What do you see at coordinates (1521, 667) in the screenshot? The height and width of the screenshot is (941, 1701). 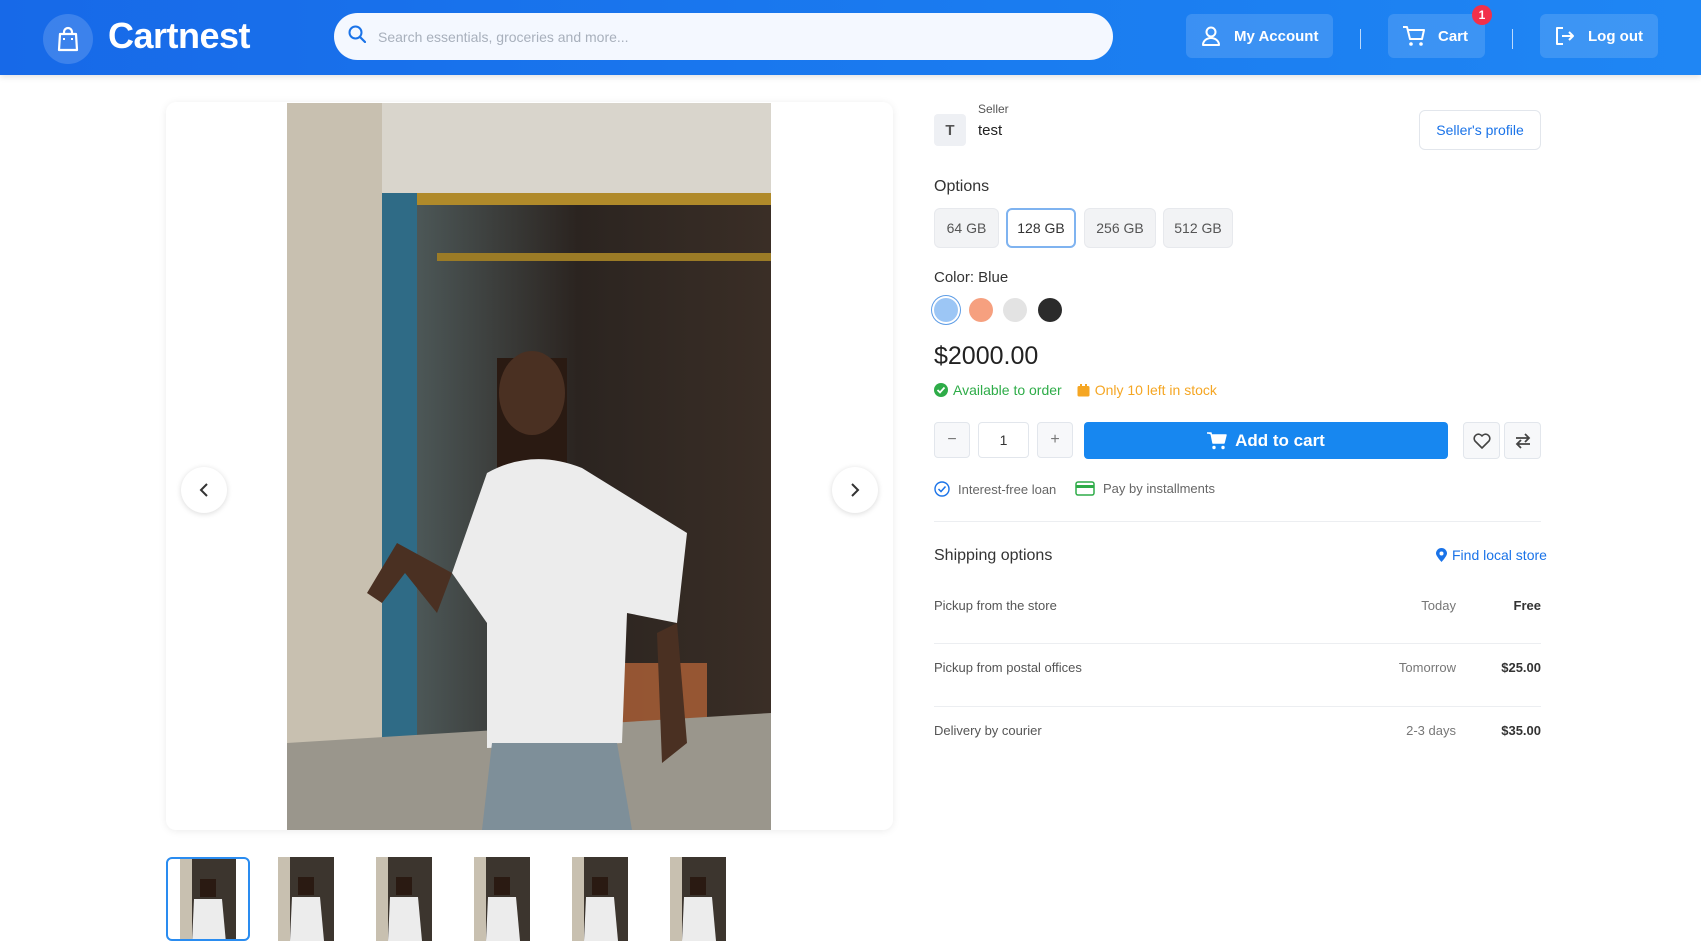 I see `shipping-row-price: $25.00` at bounding box center [1521, 667].